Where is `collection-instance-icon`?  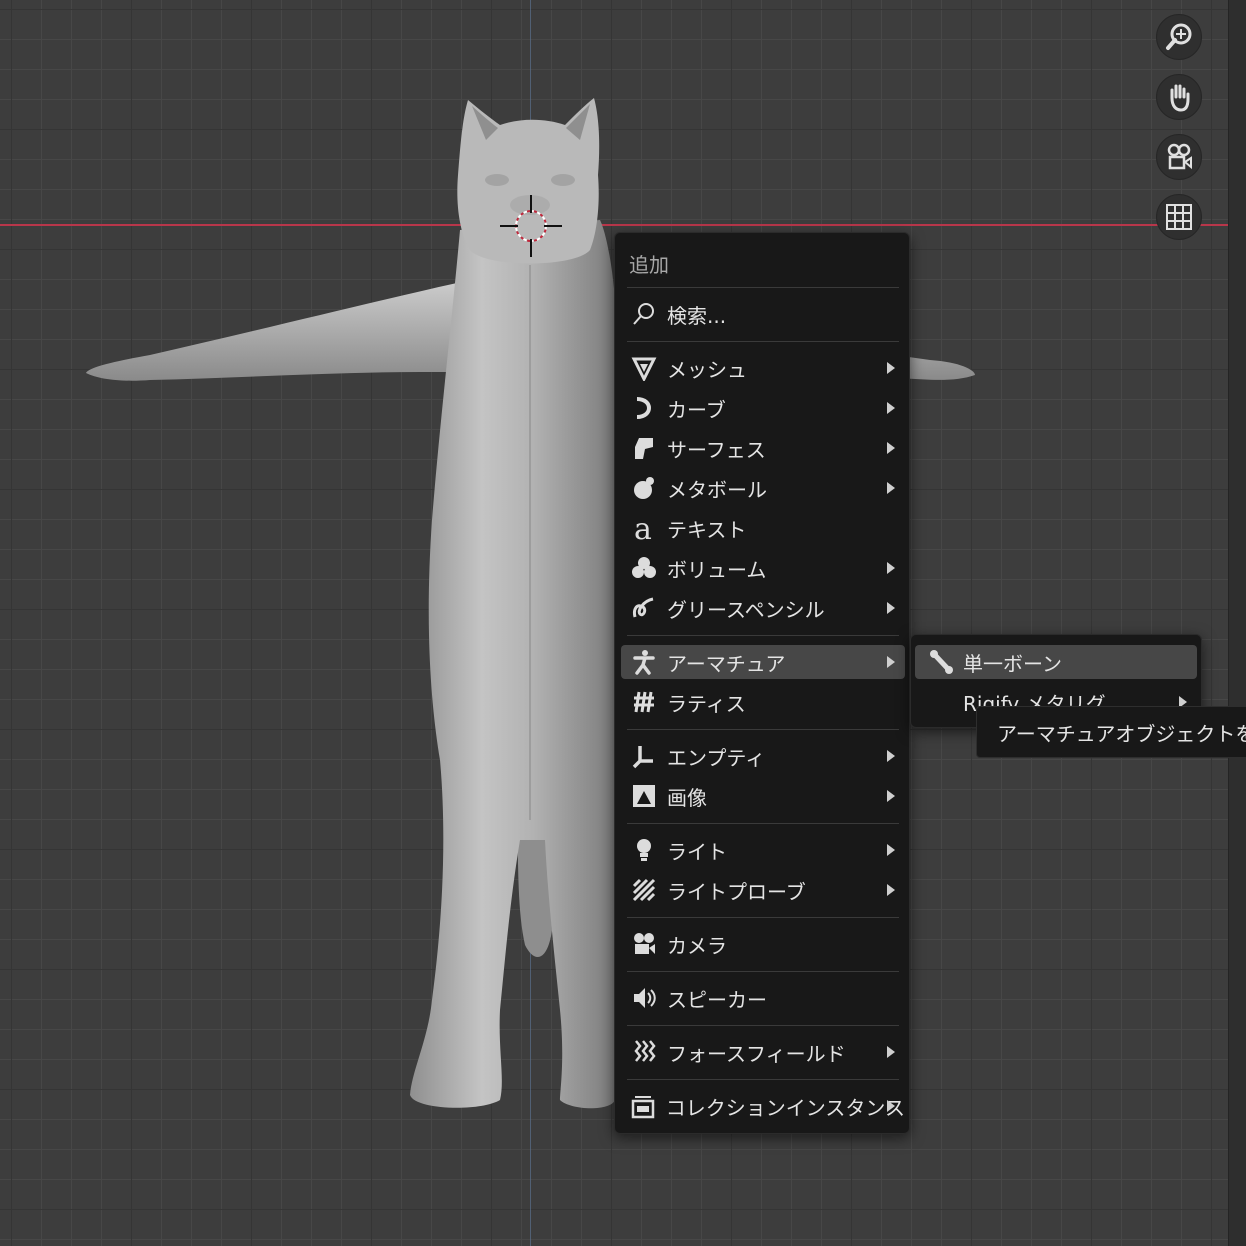 collection-instance-icon is located at coordinates (643, 1106).